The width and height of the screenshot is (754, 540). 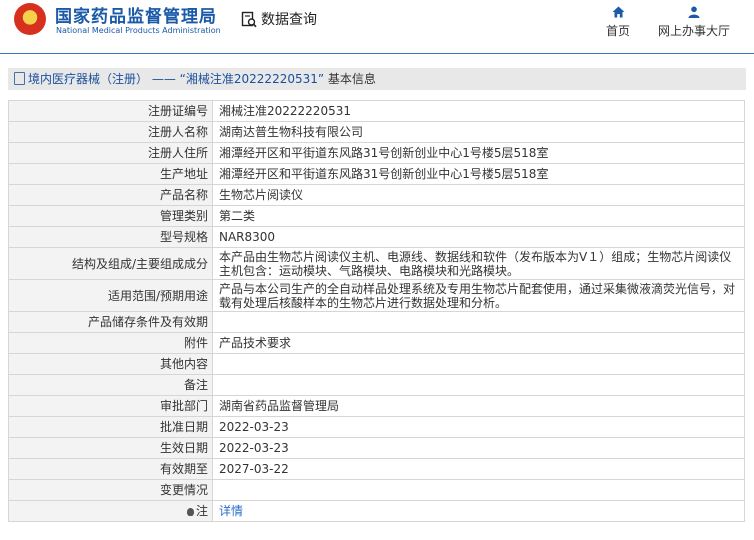 I want to click on breadcrumb-suffix: 基本信息, so click(x=351, y=79).